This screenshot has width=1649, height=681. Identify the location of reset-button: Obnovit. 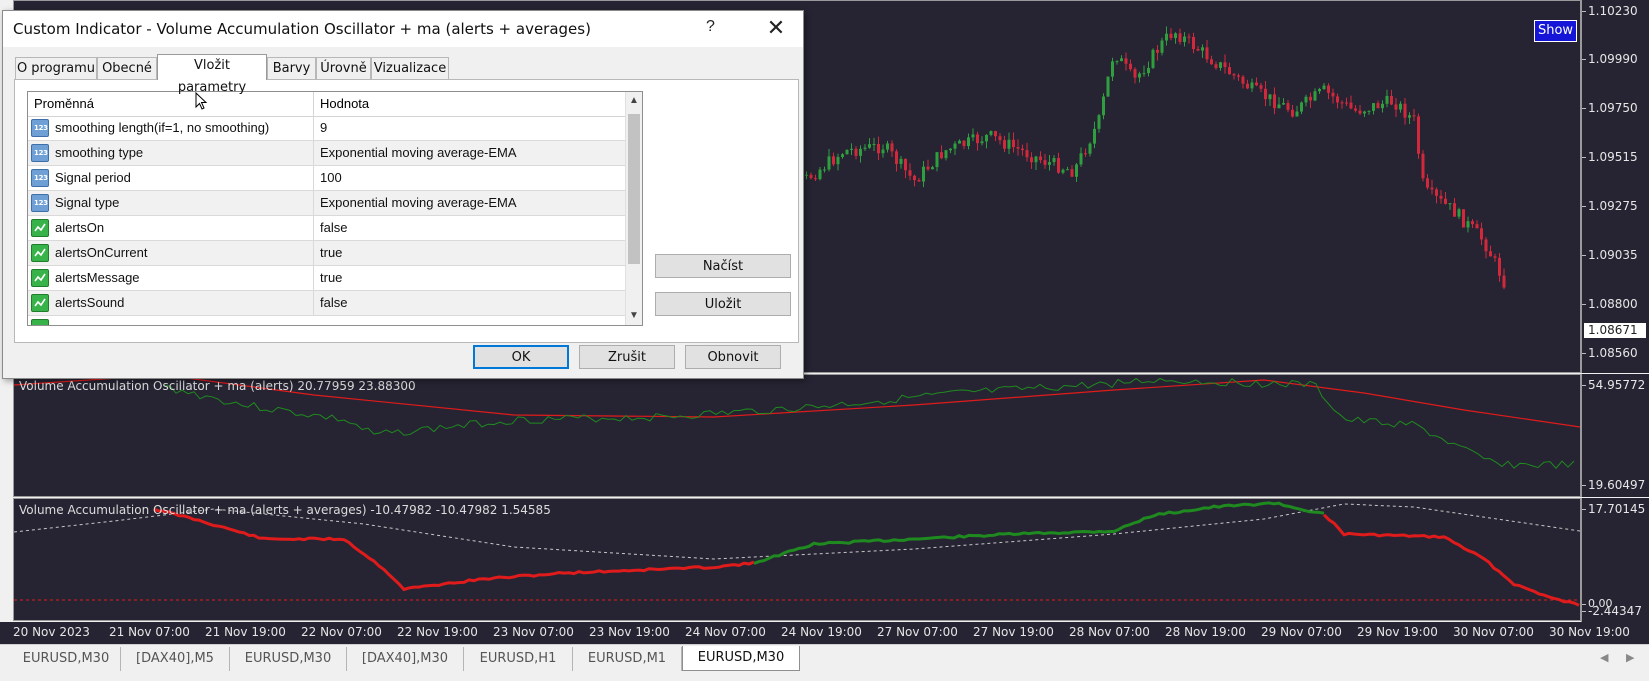
(733, 357).